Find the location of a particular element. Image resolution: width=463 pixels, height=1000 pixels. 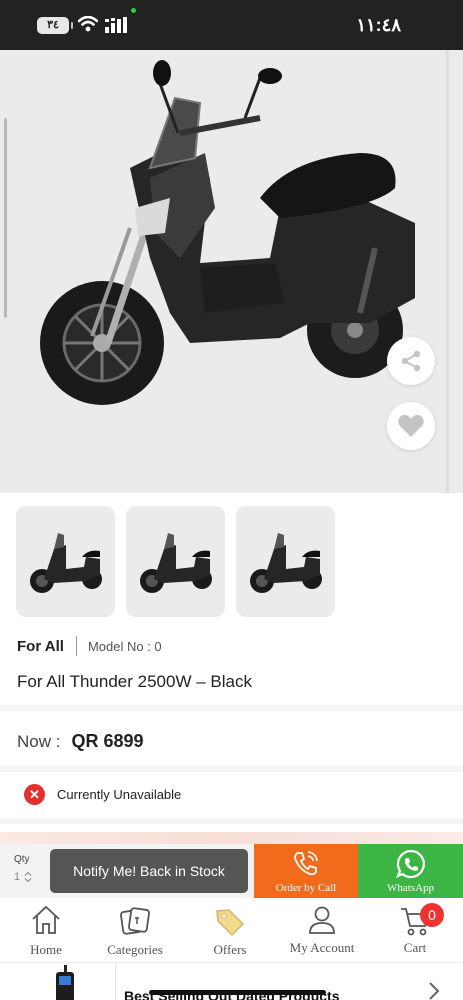

order-by-call-button: Order by Call is located at coordinates (306, 871).